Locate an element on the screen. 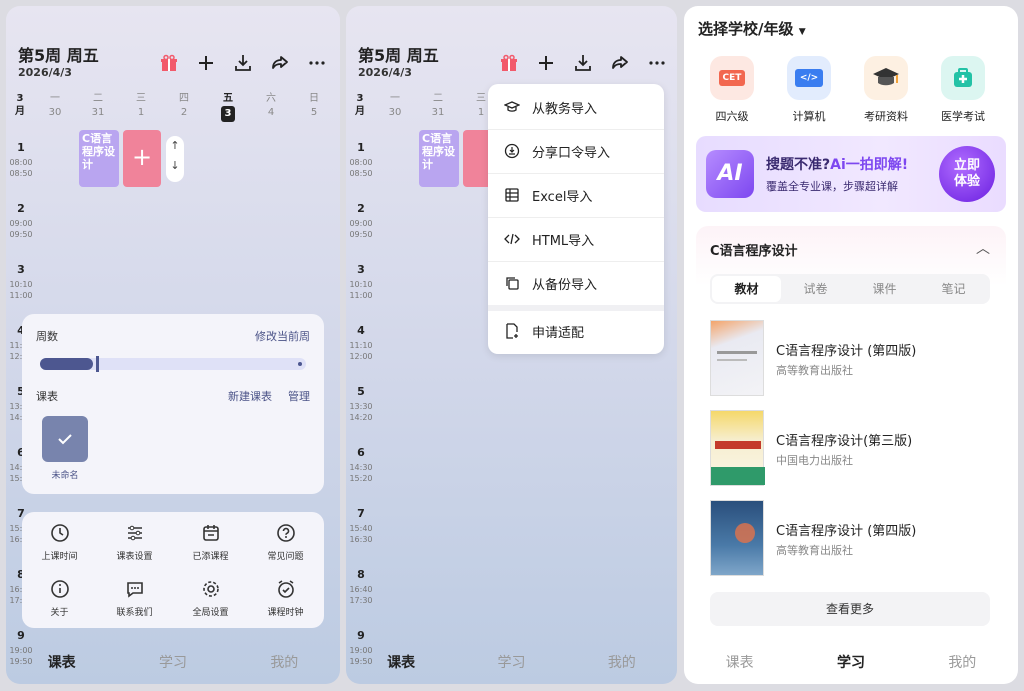  category-medical: 医学考试 is located at coordinates (963, 90).